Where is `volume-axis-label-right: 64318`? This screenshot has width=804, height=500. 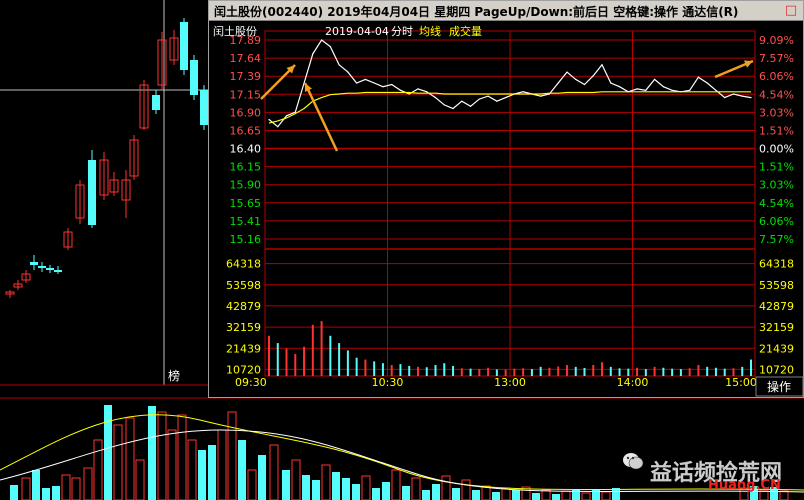
volume-axis-label-right: 64318 is located at coordinates (776, 264).